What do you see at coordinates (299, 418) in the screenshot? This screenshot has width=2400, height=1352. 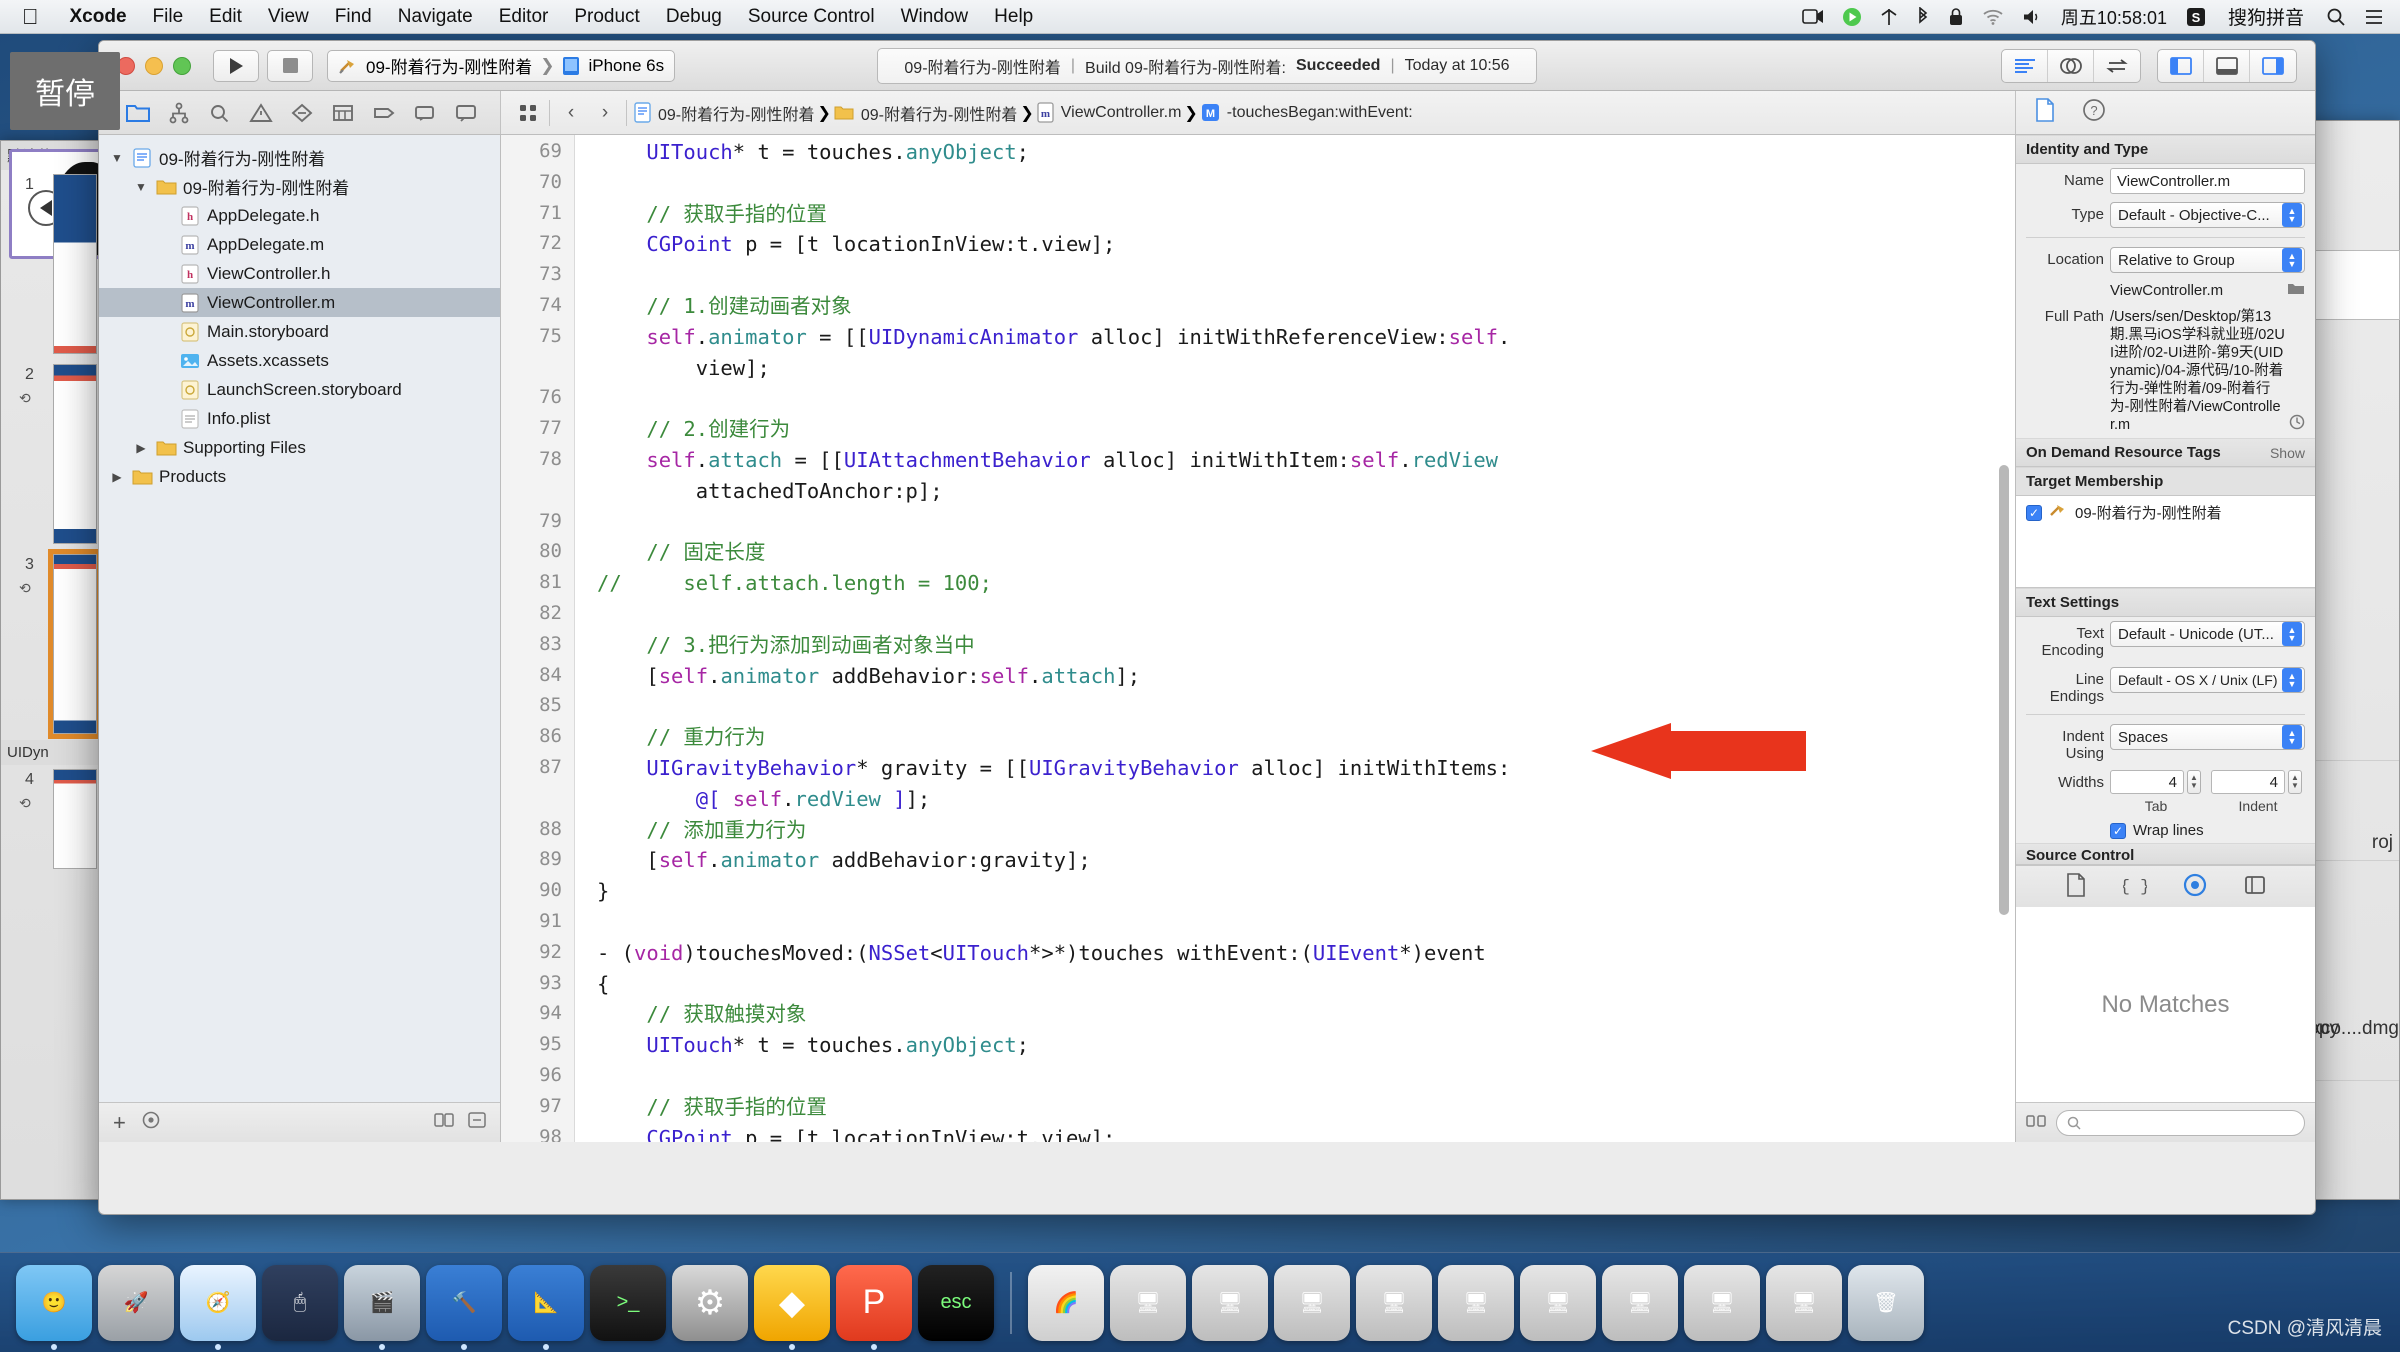 I see `nav-item-info-plist: Info.plist` at bounding box center [299, 418].